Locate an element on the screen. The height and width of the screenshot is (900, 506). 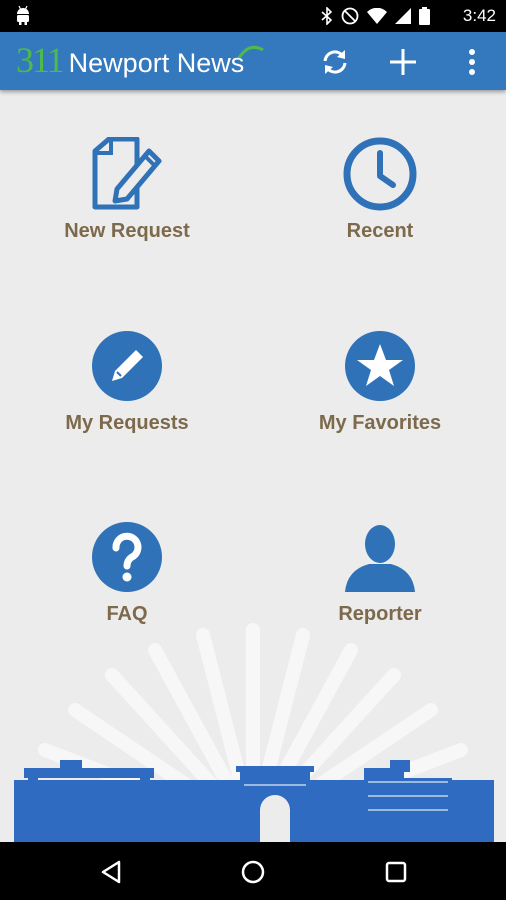
tile-reporter: Reporter is located at coordinates (380, 582).